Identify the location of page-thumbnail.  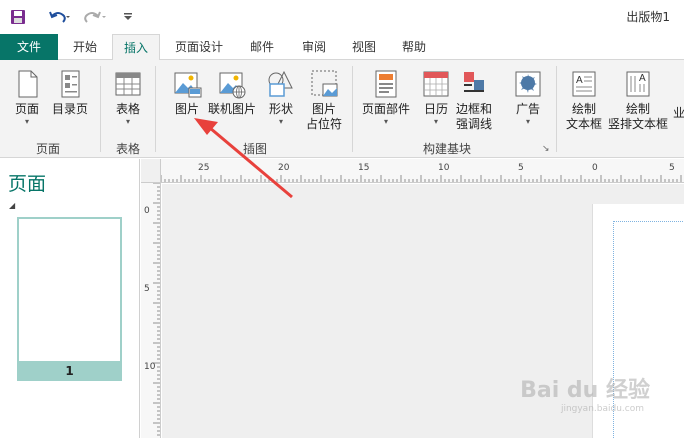
(69, 299).